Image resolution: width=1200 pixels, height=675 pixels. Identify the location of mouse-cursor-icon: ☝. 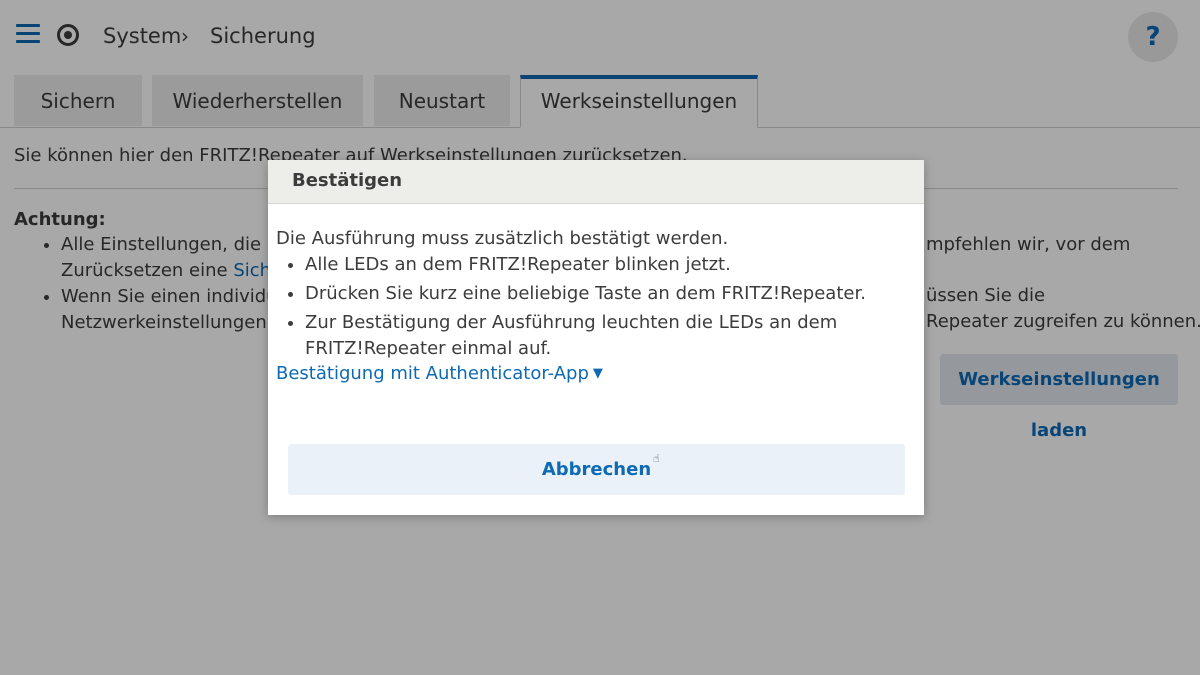
(656, 458).